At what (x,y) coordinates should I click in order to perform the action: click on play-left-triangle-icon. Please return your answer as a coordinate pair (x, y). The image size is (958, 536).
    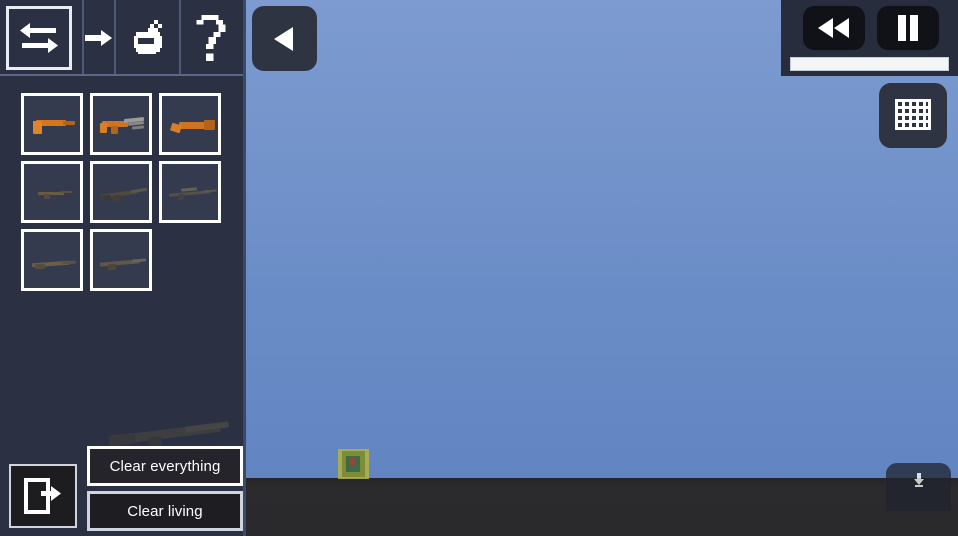
    Looking at the image, I should click on (283, 38).